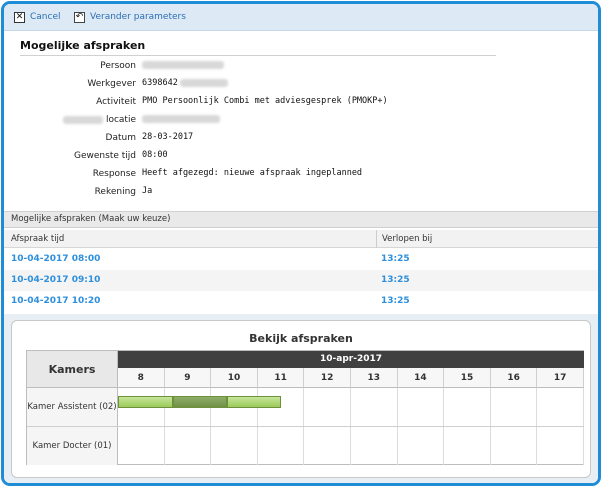 This screenshot has height=487, width=602. I want to click on detail-label: locatie, so click(99, 120).